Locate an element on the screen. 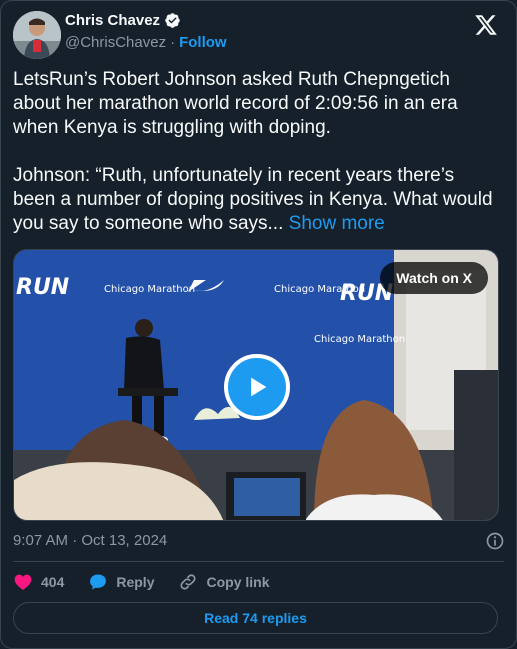 The height and width of the screenshot is (649, 517). tweet-header: Chris Chavez @ChrisChavez · Follow is located at coordinates (258, 35).